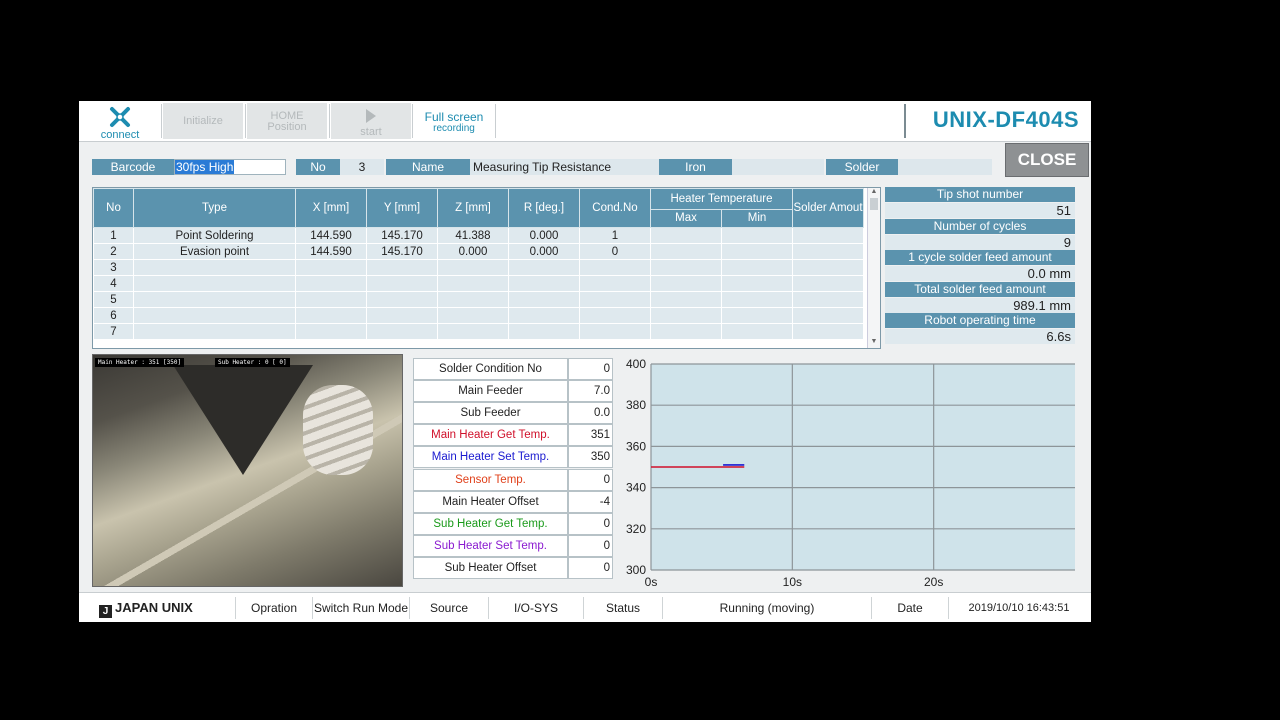 The height and width of the screenshot is (720, 1280). What do you see at coordinates (154, 607) in the screenshot?
I see `brand-name: JAPAN UNIX` at bounding box center [154, 607].